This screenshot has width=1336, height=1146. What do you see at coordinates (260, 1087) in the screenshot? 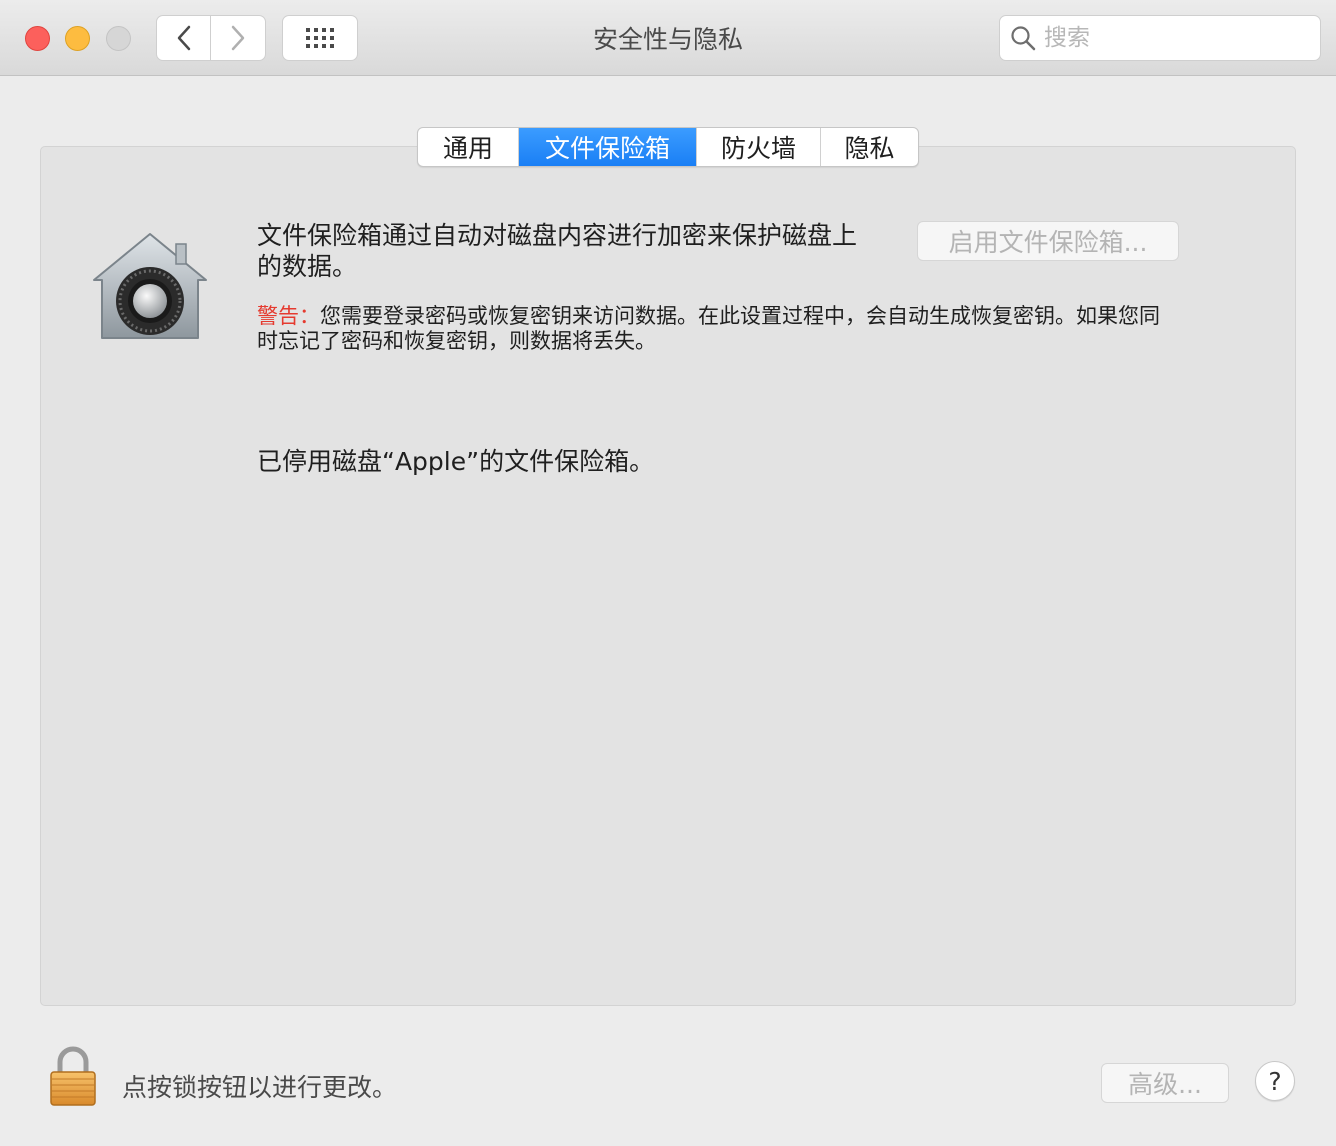
I see `lock-instruction: 点按锁按钮以进行更改。` at bounding box center [260, 1087].